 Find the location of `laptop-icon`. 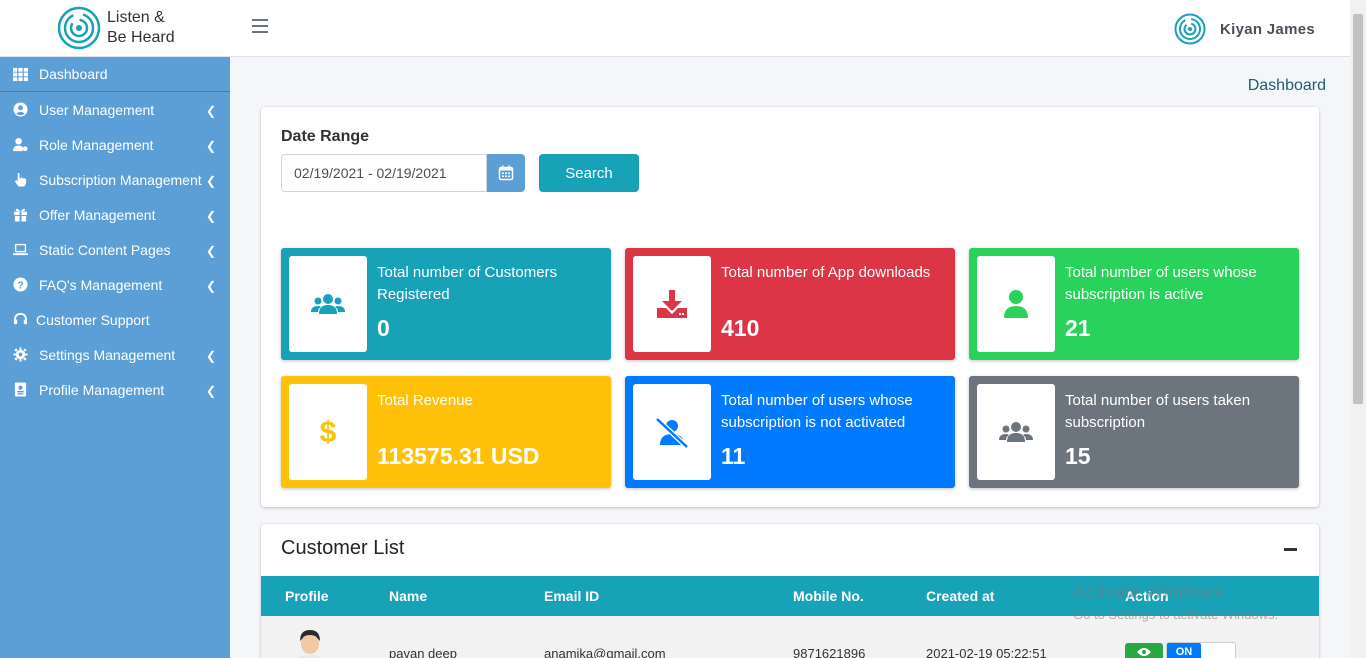

laptop-icon is located at coordinates (20, 250).